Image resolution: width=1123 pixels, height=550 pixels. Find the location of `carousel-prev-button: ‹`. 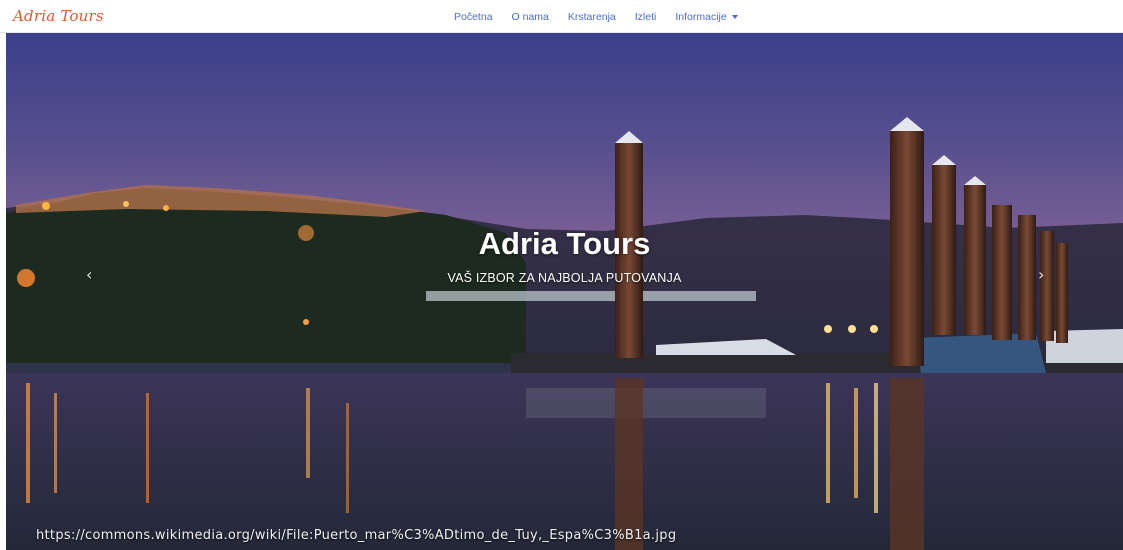

carousel-prev-button: ‹ is located at coordinates (89, 274).